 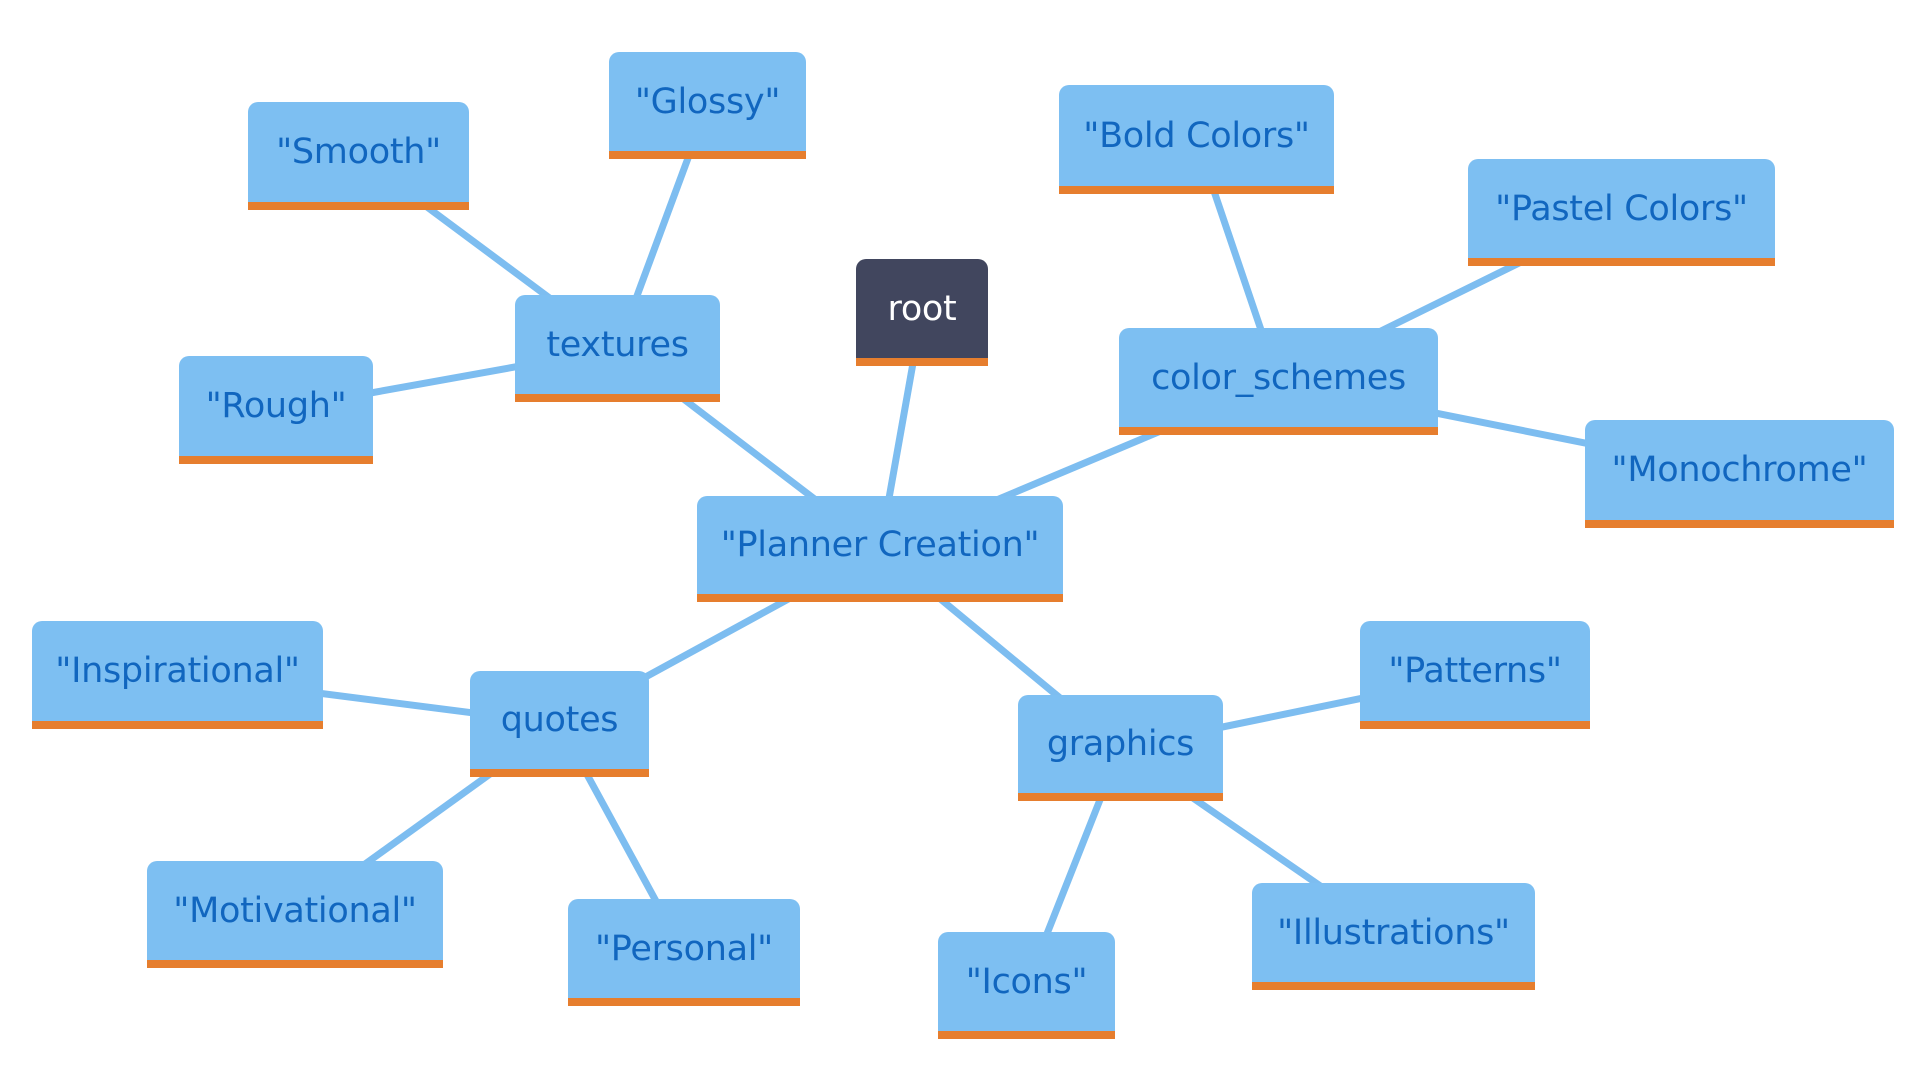 I want to click on node-inspirational: "Inspirational", so click(x=177, y=675).